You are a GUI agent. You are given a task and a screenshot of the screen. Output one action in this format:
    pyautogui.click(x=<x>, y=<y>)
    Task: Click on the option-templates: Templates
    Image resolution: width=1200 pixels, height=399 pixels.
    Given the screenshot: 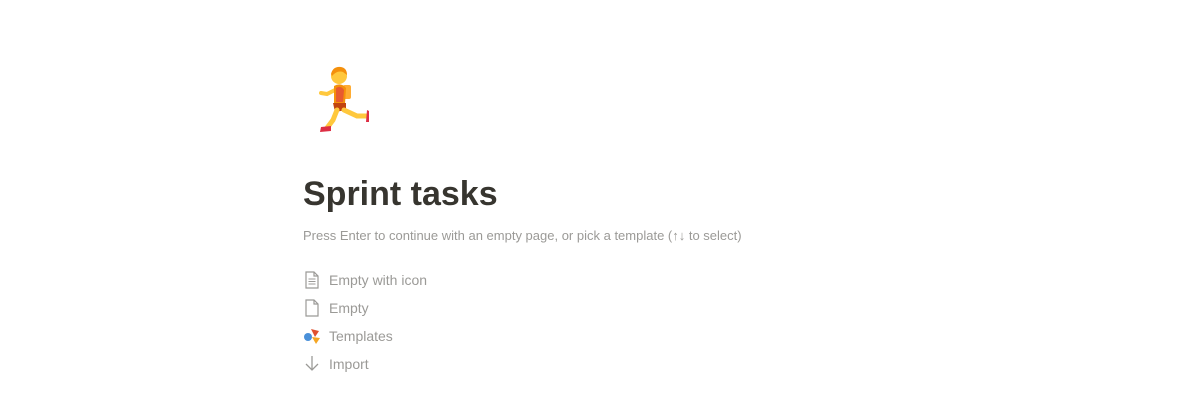 What is the action you would take?
    pyautogui.click(x=453, y=336)
    